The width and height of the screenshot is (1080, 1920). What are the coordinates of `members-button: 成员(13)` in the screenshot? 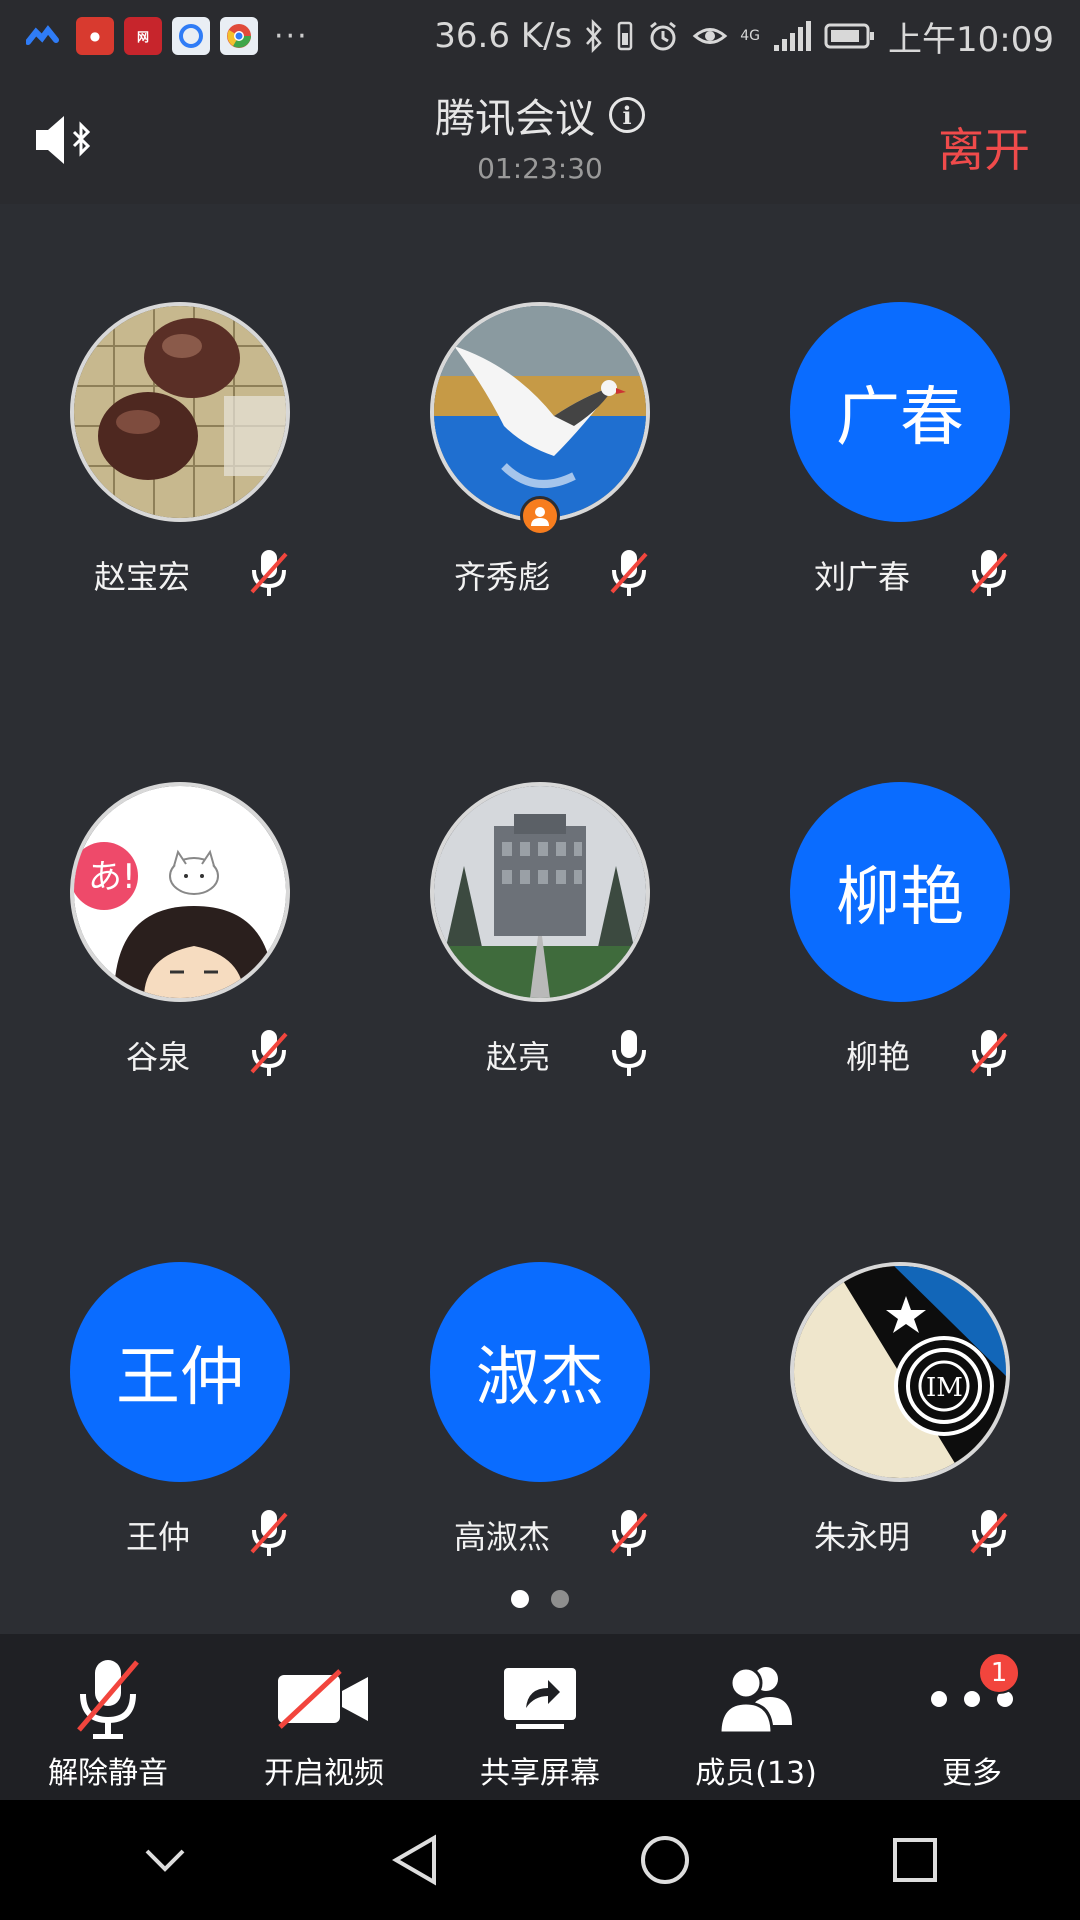 It's located at (756, 1717).